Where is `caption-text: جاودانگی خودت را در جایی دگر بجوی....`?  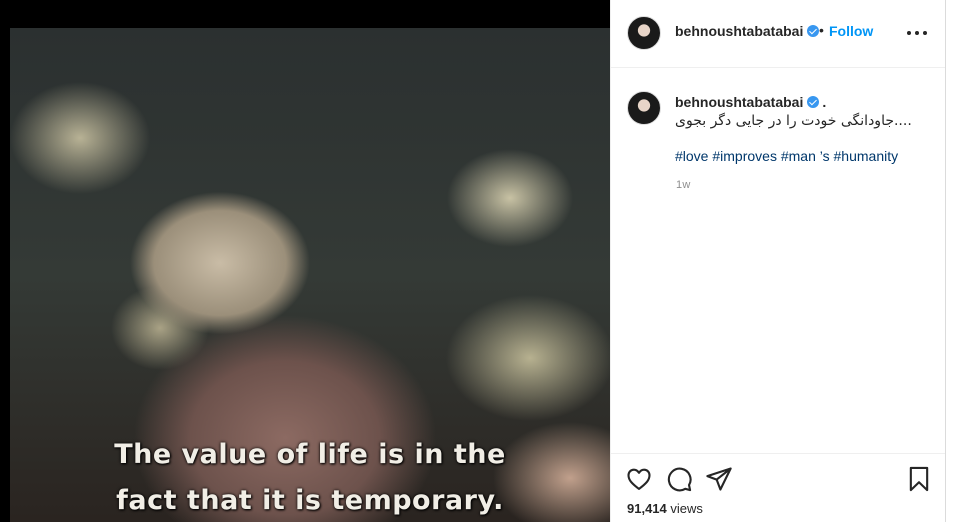 caption-text: جاودانگی خودت را در جایی دگر بجوی.... is located at coordinates (793, 121).